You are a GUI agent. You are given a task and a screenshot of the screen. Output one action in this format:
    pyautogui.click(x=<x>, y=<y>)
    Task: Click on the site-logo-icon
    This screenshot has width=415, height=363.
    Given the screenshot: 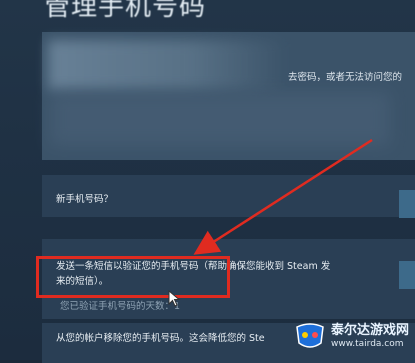 What is the action you would take?
    pyautogui.click(x=310, y=335)
    